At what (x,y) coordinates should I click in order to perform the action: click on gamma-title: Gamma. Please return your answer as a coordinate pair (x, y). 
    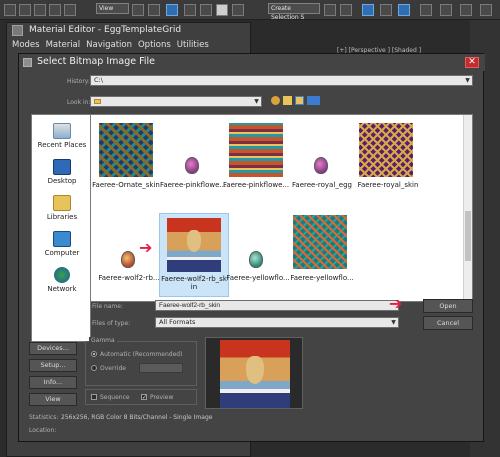
    Looking at the image, I should click on (103, 340).